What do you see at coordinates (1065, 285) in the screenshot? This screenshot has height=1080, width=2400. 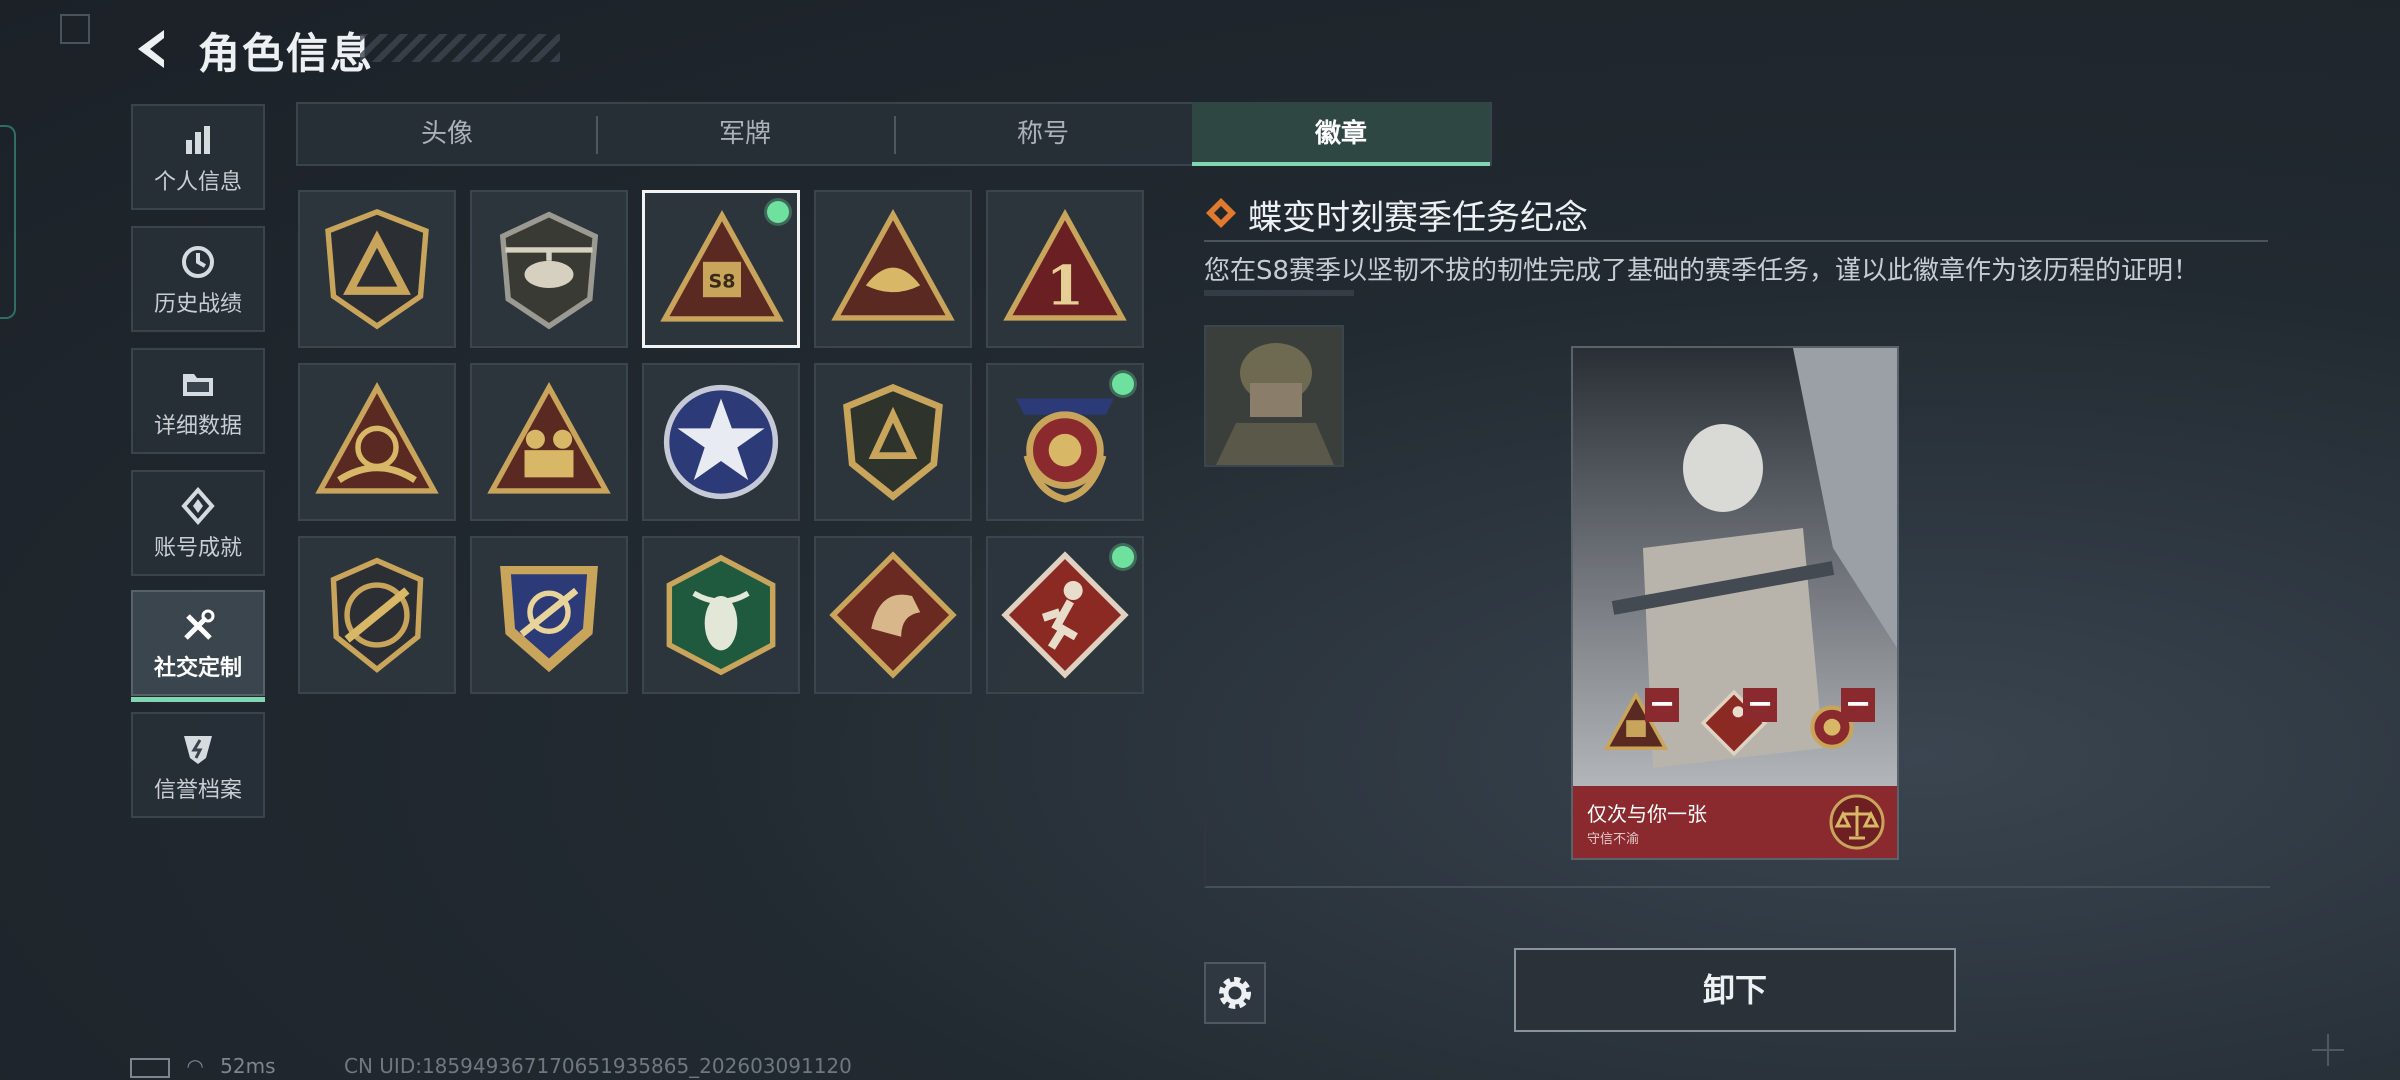 I see `svg-text: 1` at bounding box center [1065, 285].